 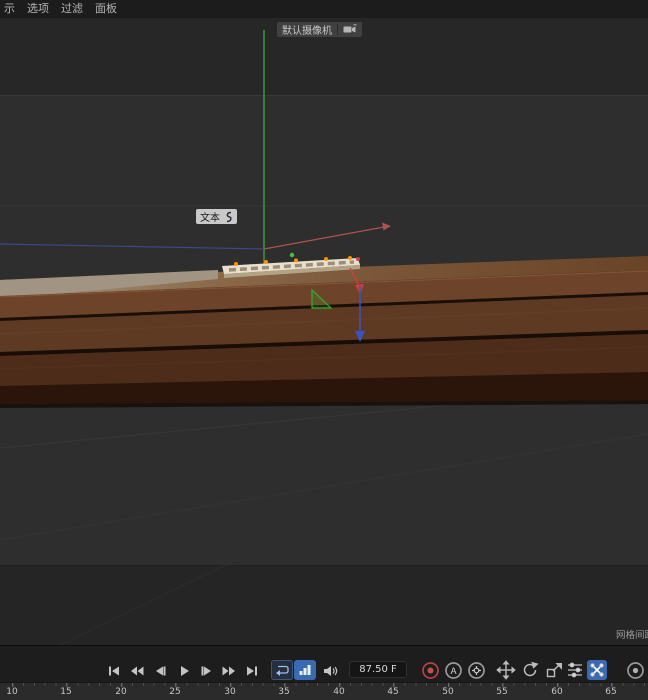 I want to click on object-label: 文本, so click(x=210, y=218).